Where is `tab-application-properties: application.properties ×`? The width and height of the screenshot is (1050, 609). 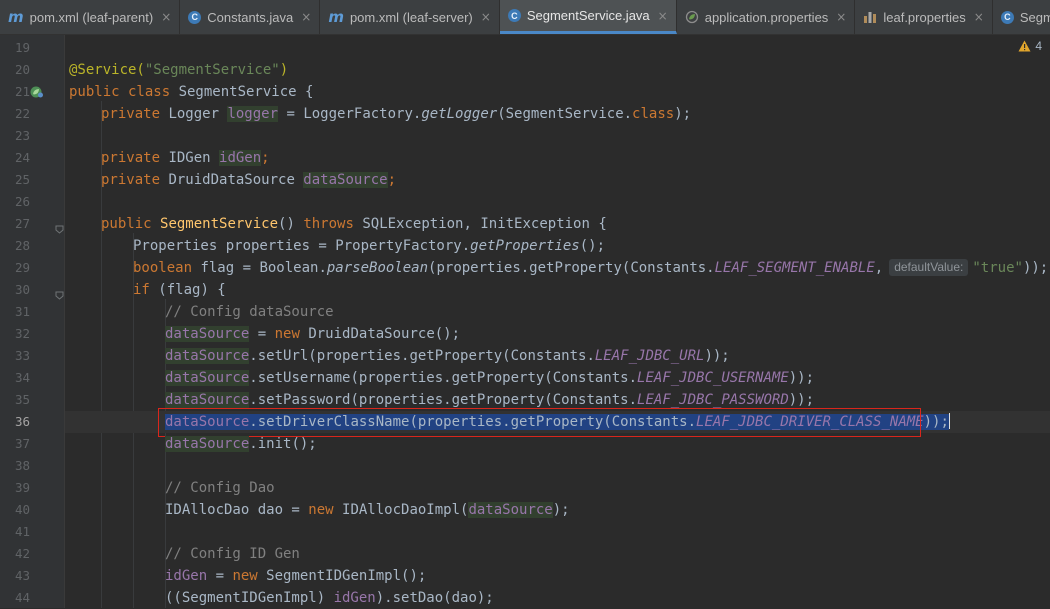
tab-application-properties: application.properties × is located at coordinates (766, 17).